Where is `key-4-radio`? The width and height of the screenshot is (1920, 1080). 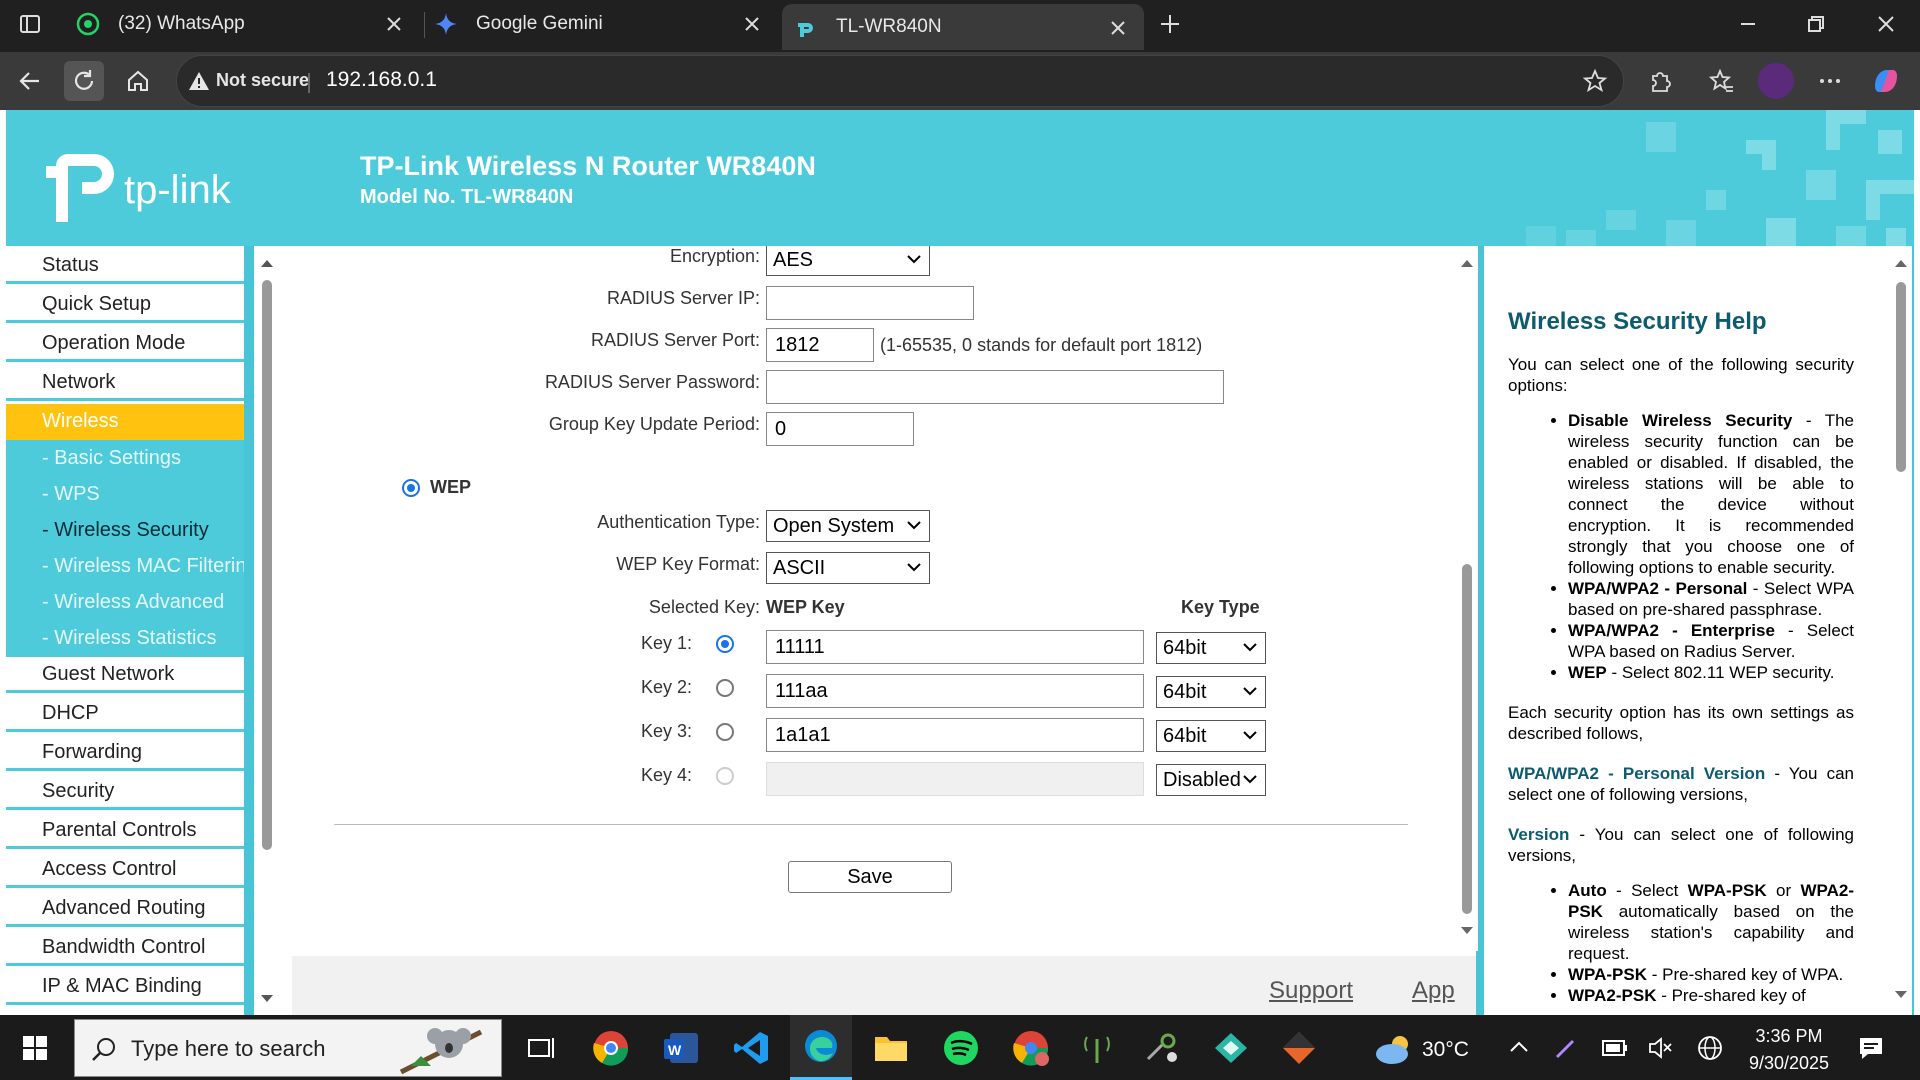
key-4-radio is located at coordinates (725, 776).